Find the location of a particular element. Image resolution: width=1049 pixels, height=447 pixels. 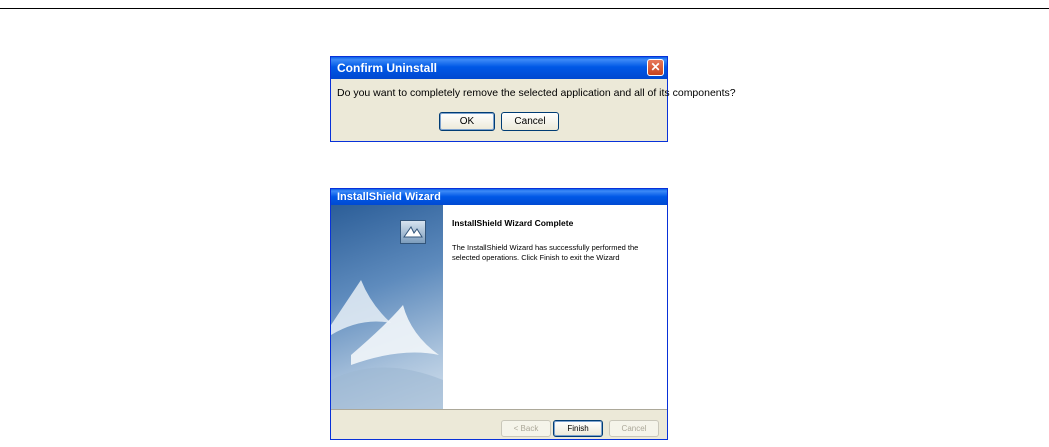

wizard-title-bar: InstallShield Wizard is located at coordinates (499, 197).